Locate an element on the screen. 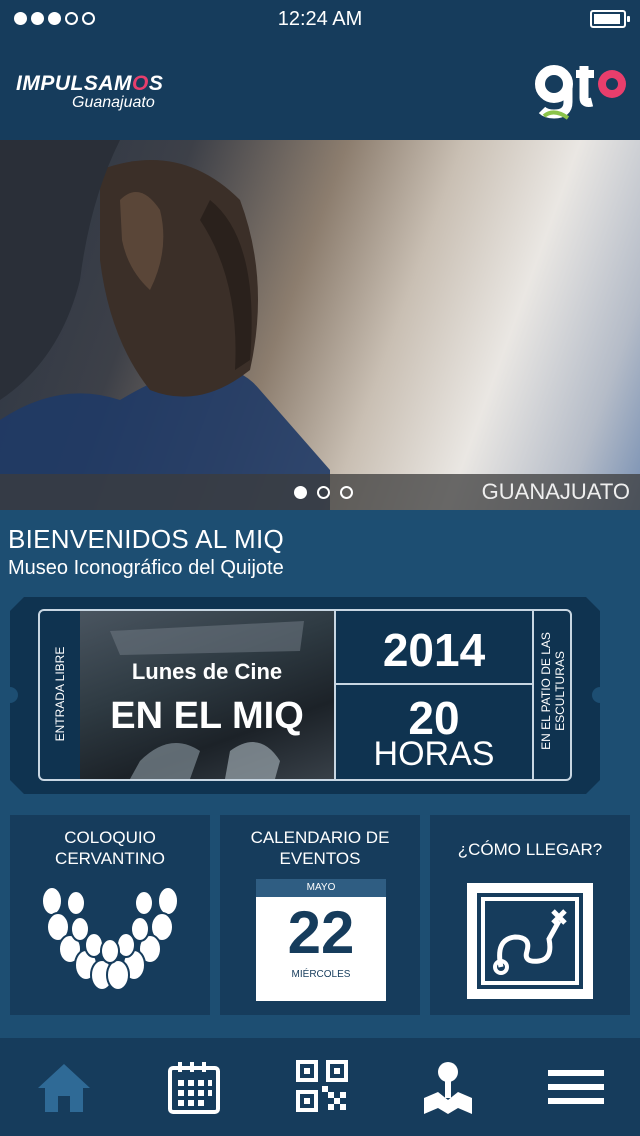  ticket-event-line2: EN EL MIQ is located at coordinates (207, 716).